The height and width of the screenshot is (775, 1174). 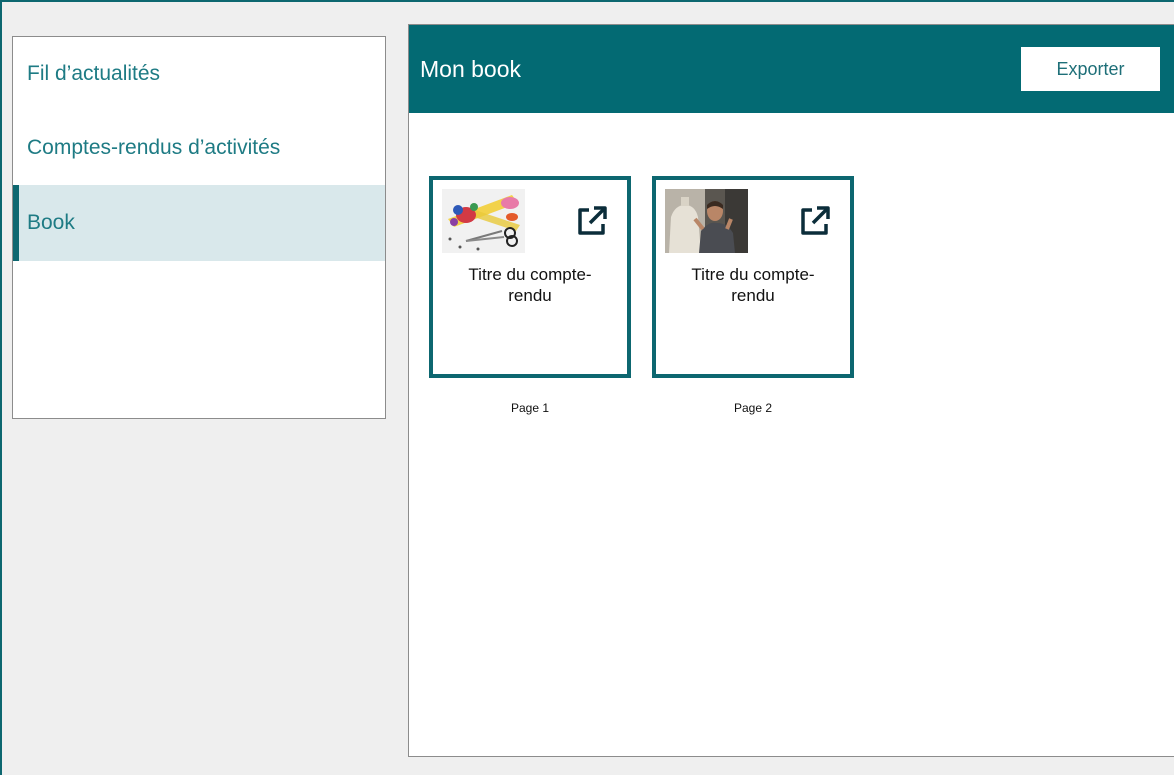 I want to click on sidebar-item-activity-reports: Comptes-rendus d’activités, so click(x=199, y=148).